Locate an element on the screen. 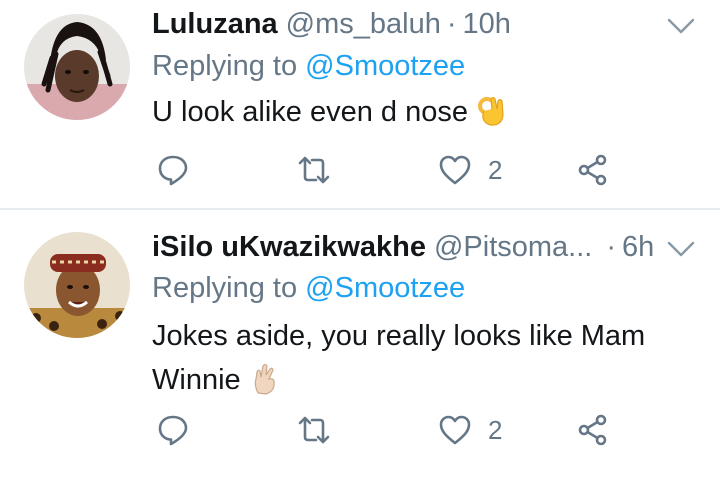  crossed-fingers-emoji is located at coordinates (264, 379).